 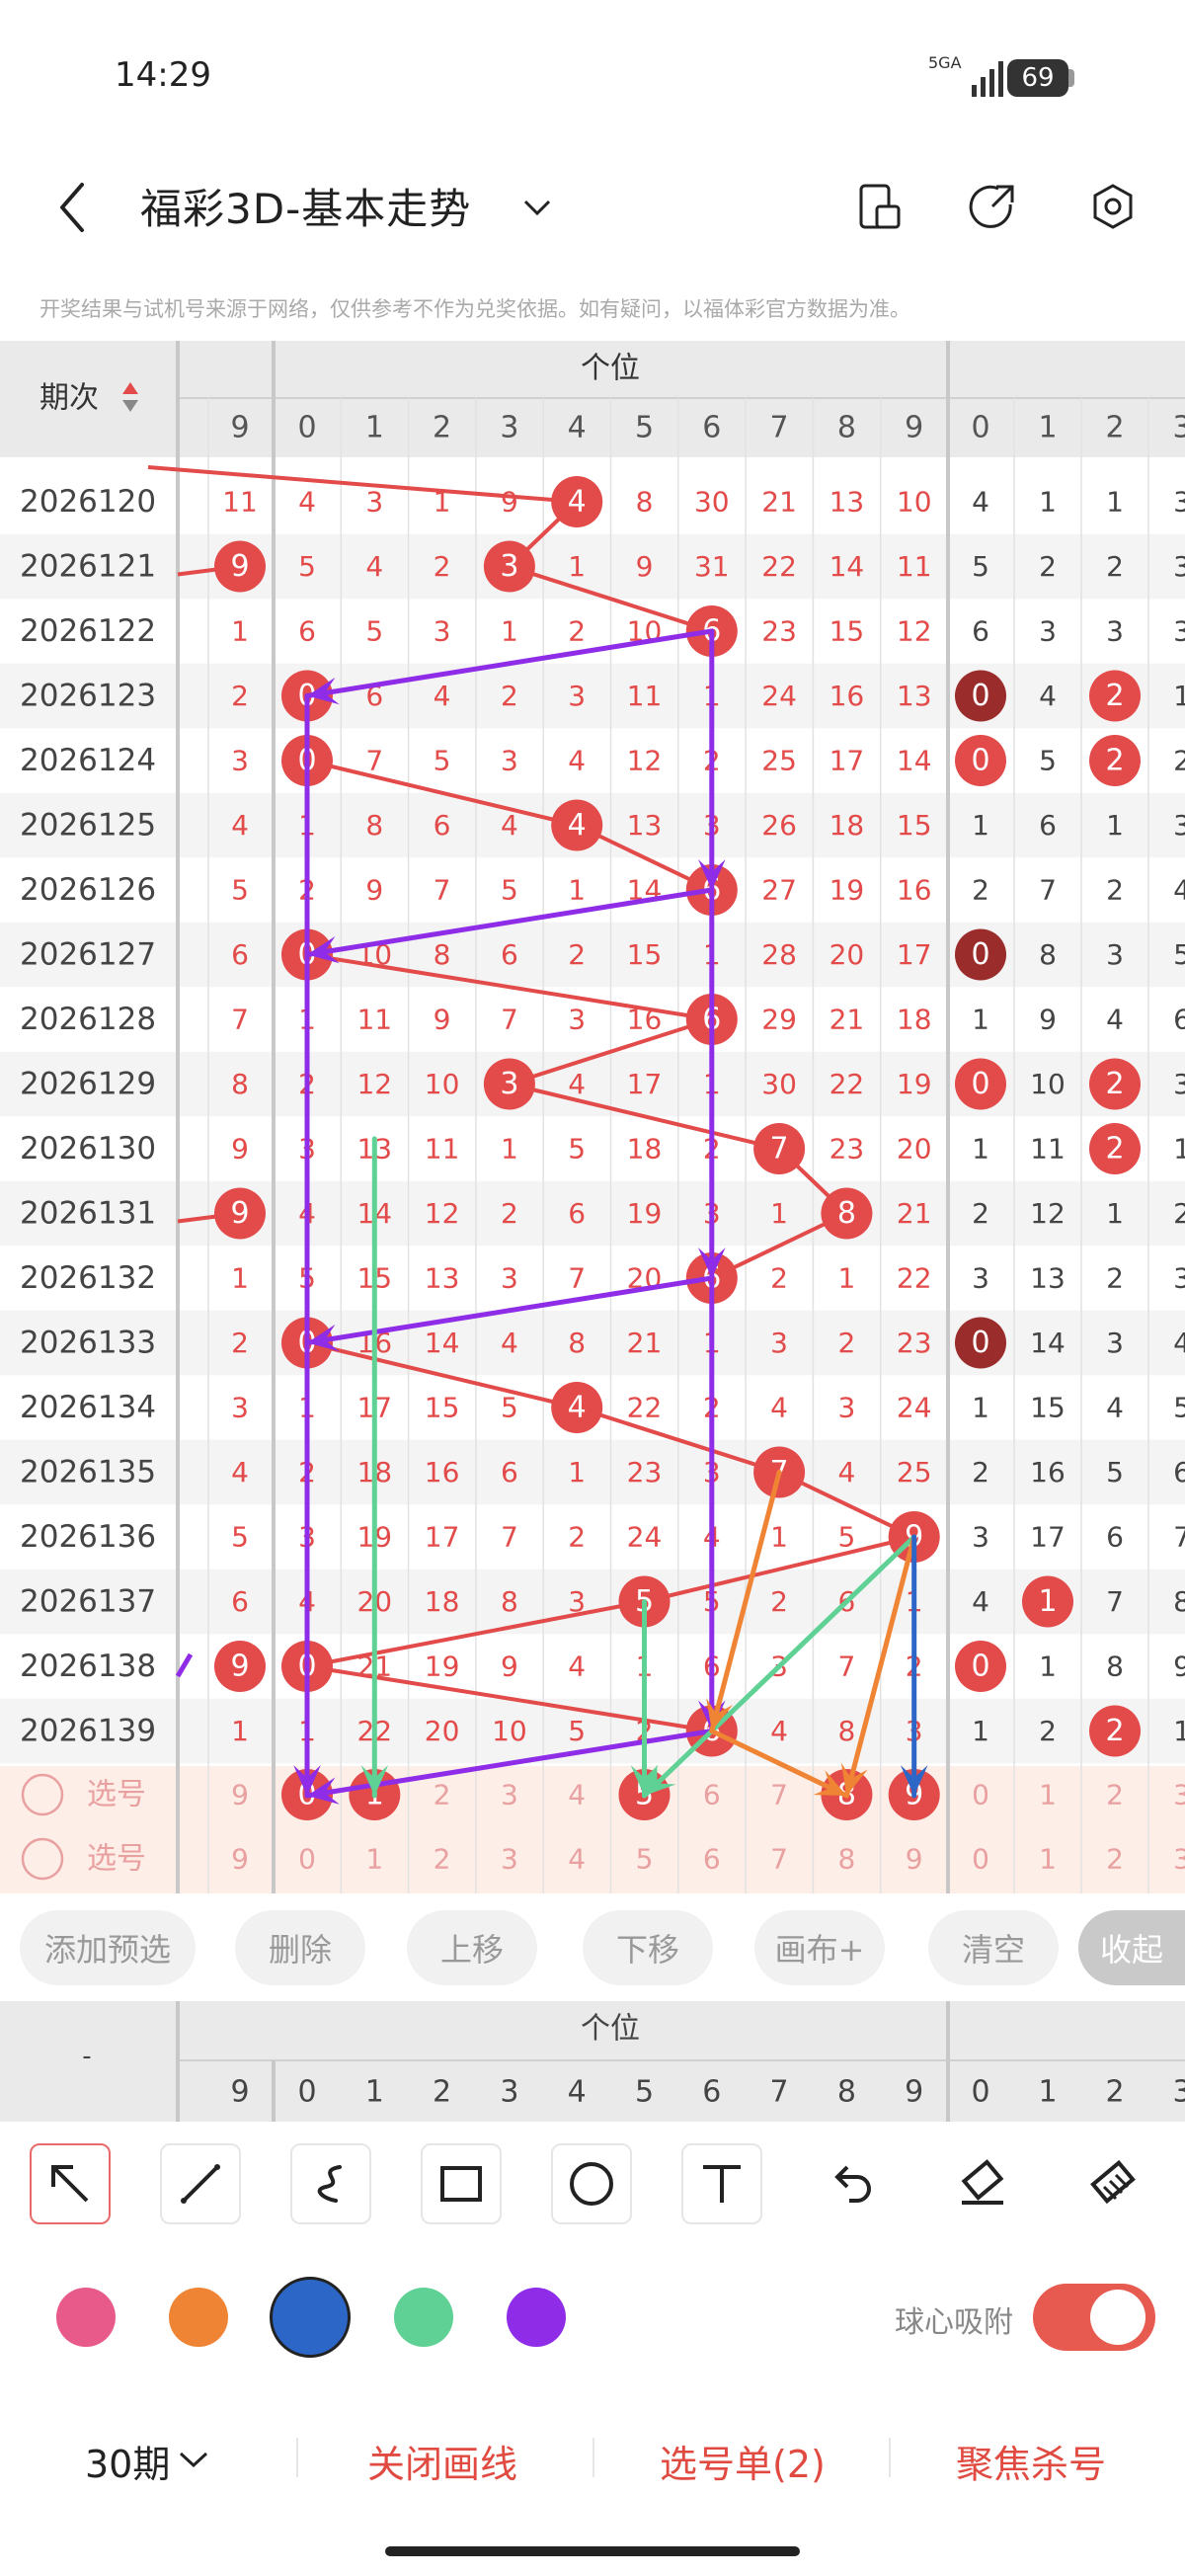 I want to click on clear-icon, so click(x=1113, y=2183).